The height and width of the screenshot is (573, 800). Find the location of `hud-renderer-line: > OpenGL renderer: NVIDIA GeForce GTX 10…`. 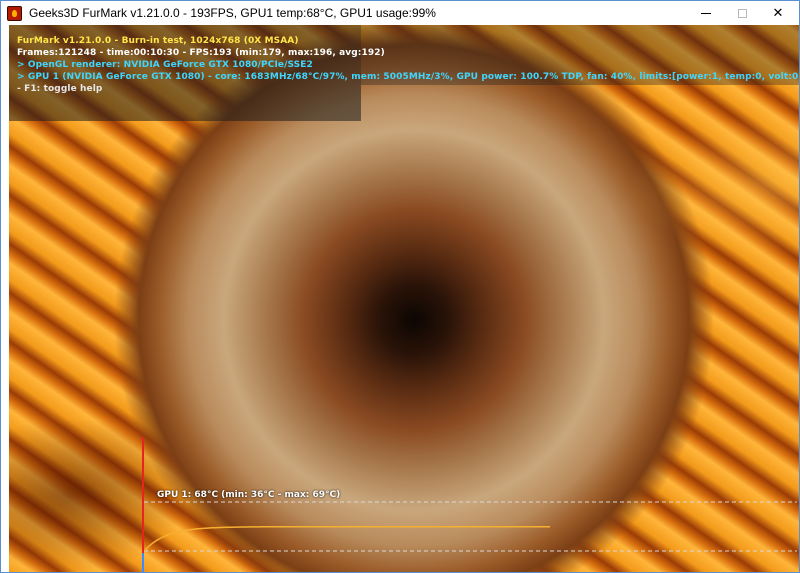

hud-renderer-line: > OpenGL renderer: NVIDIA GeForce GTX 10… is located at coordinates (165, 65).